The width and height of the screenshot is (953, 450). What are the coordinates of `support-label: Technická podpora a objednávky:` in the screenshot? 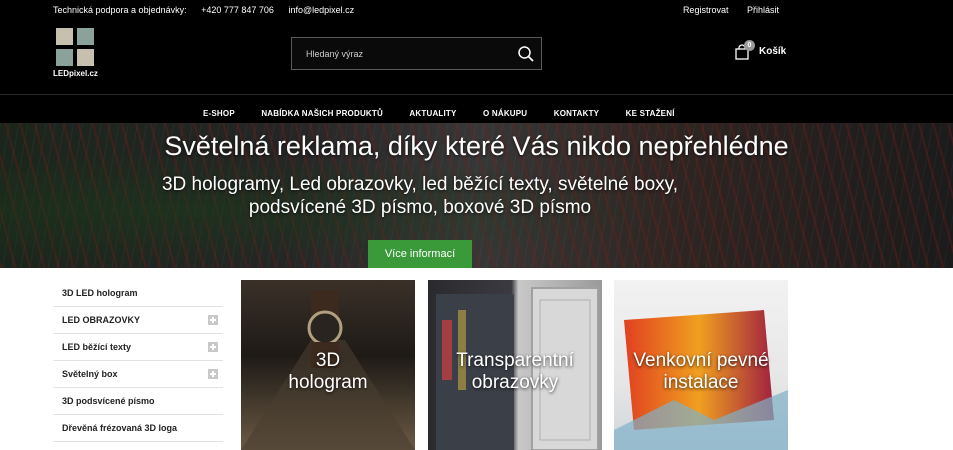 It's located at (120, 10).